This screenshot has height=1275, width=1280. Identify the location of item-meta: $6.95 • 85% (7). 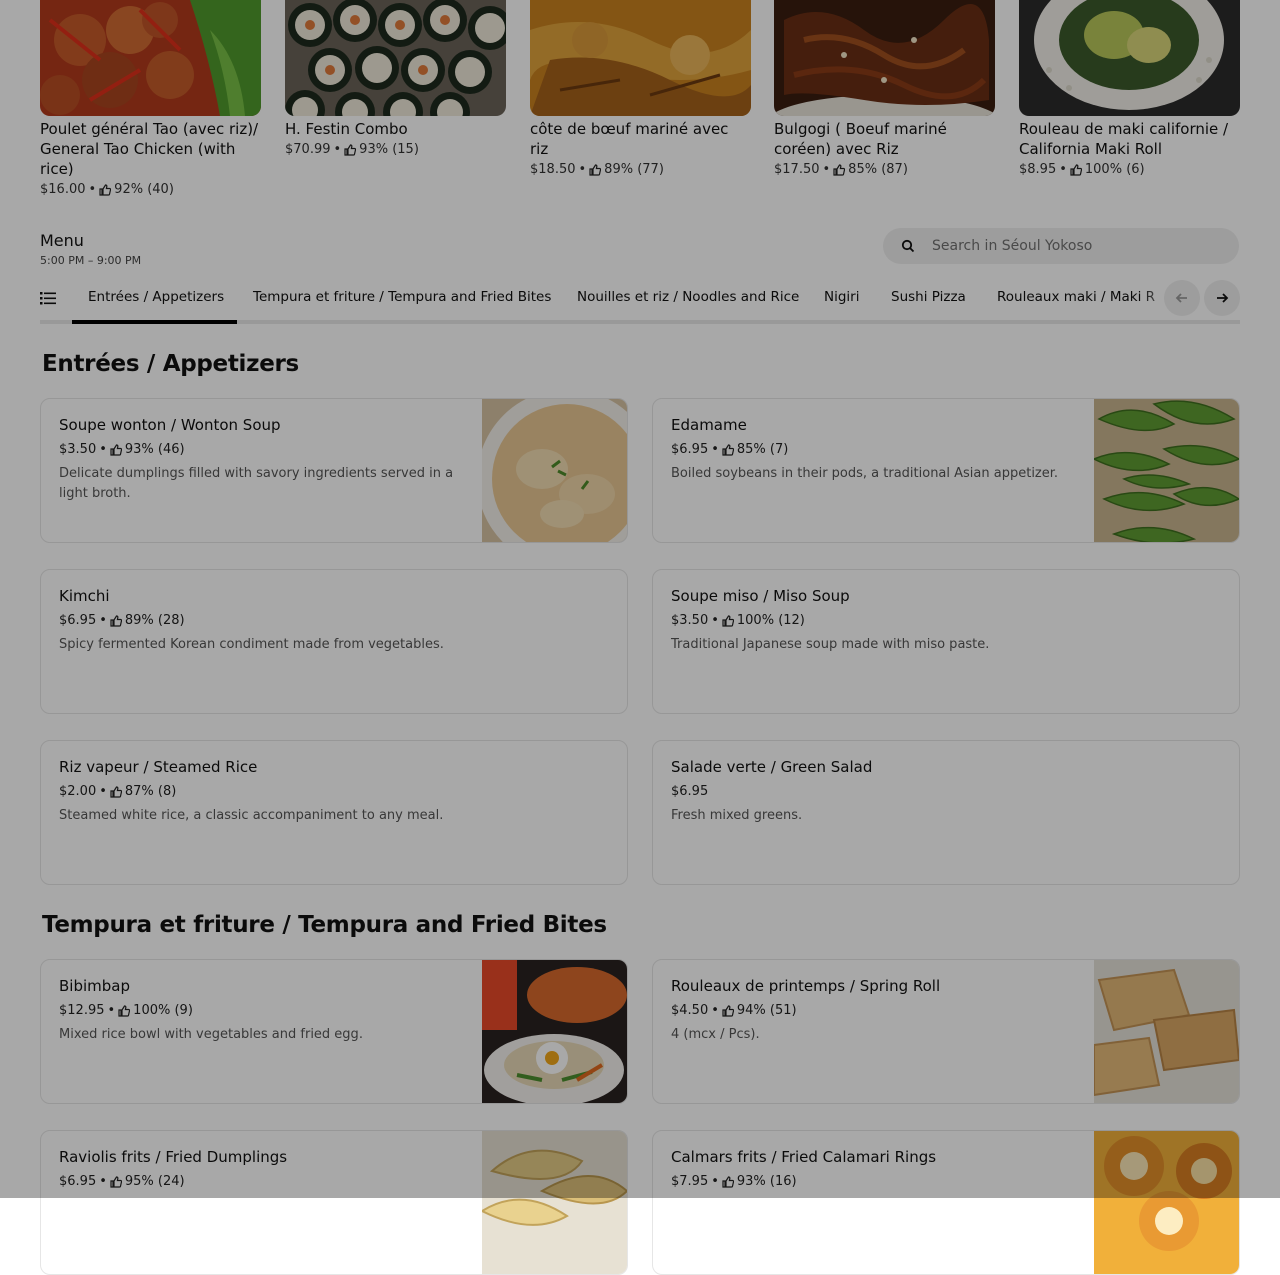
(729, 449).